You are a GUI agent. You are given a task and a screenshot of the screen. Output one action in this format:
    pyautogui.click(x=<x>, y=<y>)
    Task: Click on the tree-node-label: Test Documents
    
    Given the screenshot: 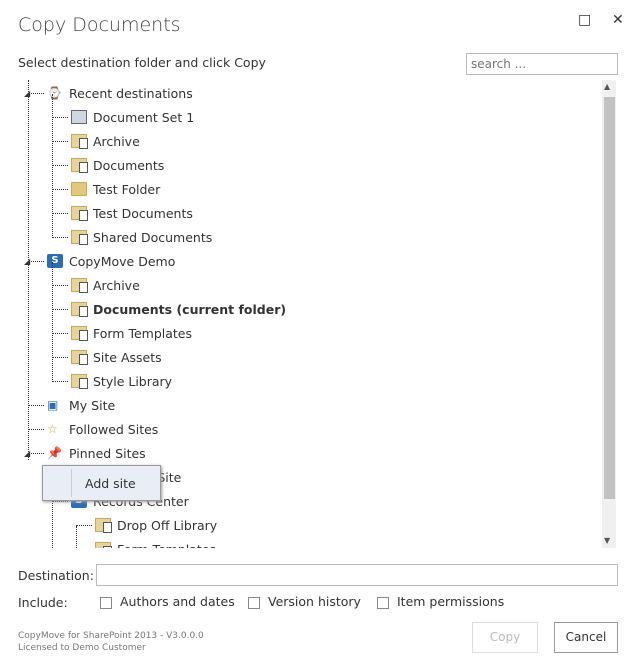 What is the action you would take?
    pyautogui.click(x=143, y=213)
    